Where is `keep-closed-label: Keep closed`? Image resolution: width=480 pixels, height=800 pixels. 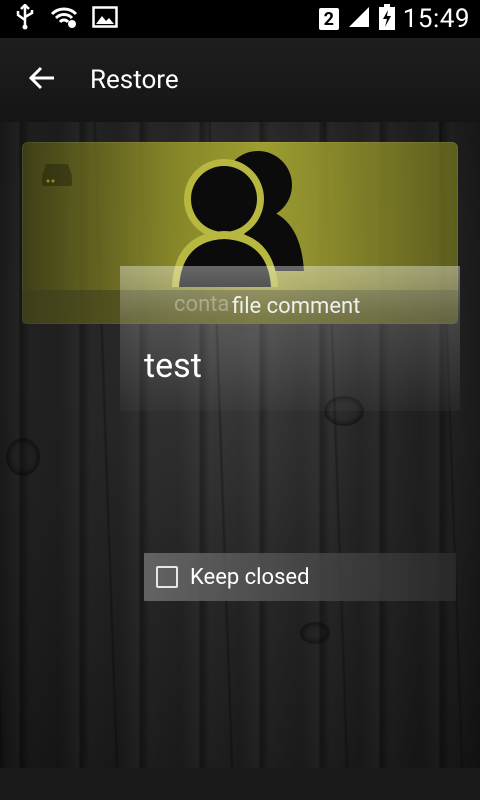
keep-closed-label: Keep closed is located at coordinates (250, 577).